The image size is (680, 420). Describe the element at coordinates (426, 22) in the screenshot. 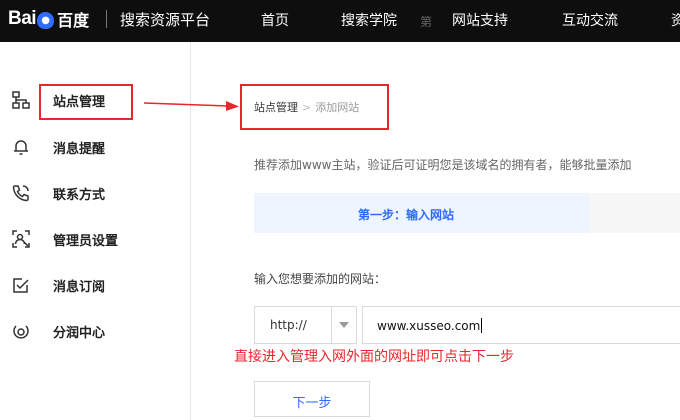

I see `step-2-label: 第` at that location.